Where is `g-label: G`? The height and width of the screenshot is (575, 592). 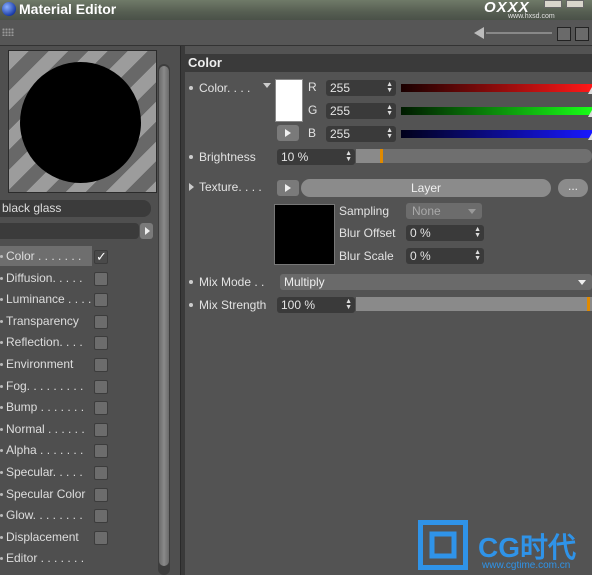 g-label: G is located at coordinates (313, 110).